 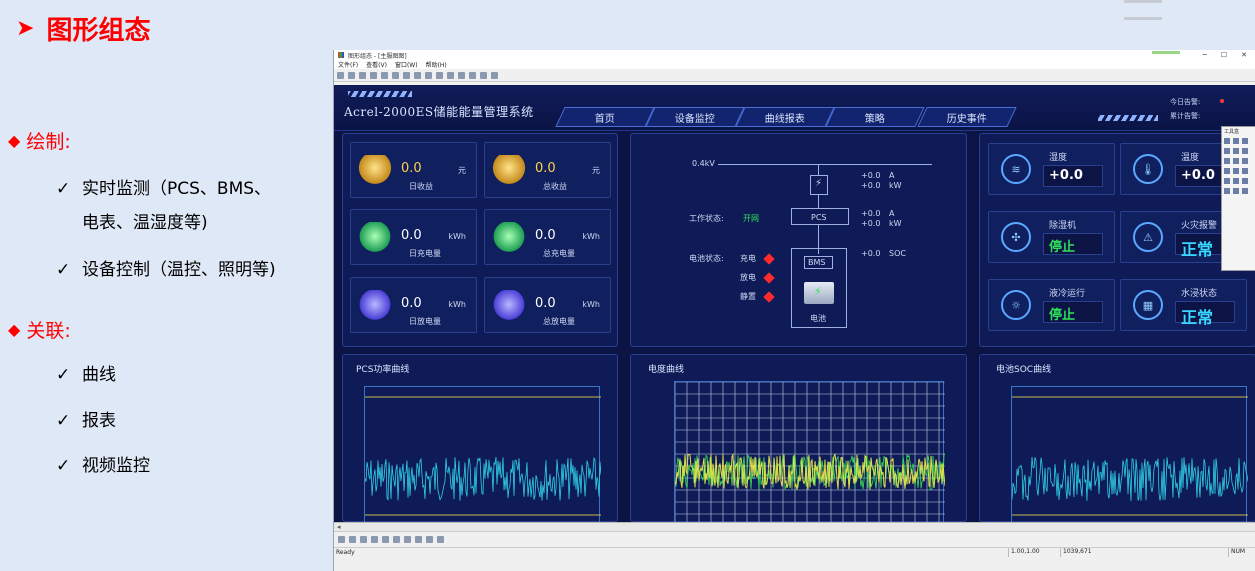 I want to click on status-bar: Ready 1.00,1.00 1039,671 NUM, so click(x=794, y=559).